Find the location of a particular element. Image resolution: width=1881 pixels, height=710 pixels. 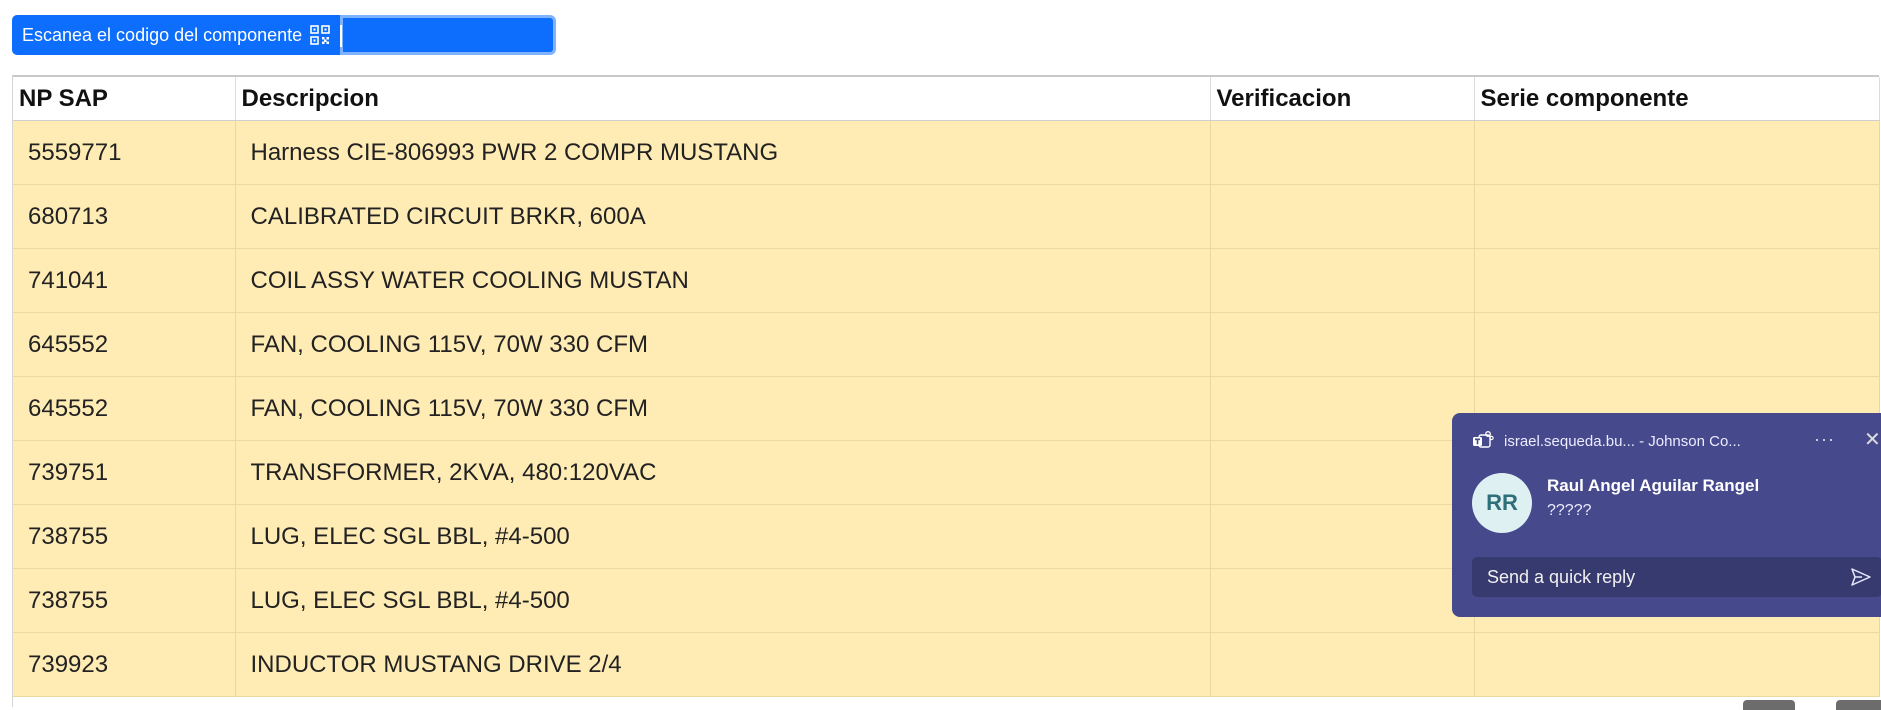

column-header-descripcion: Descripcion is located at coordinates (723, 99).